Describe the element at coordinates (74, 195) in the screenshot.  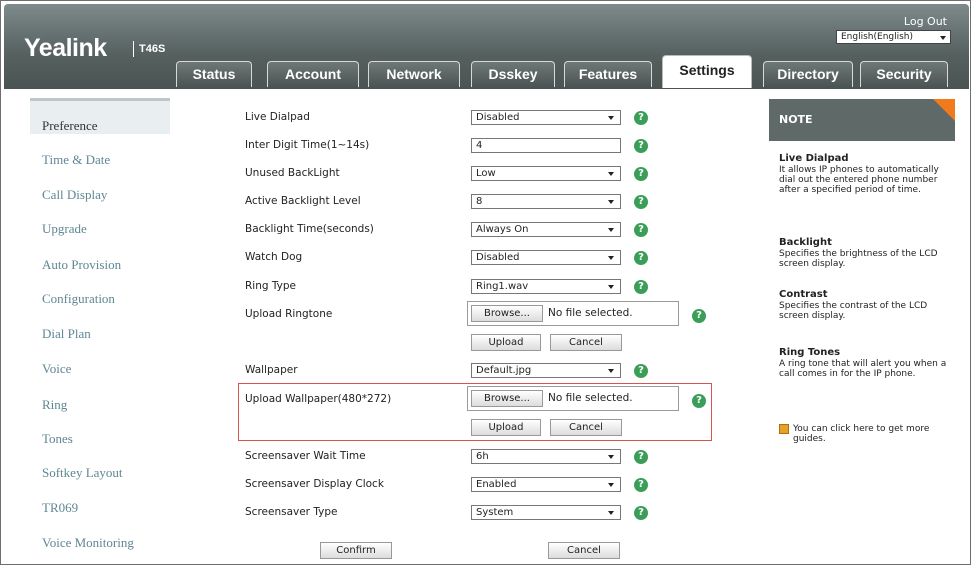
I see `sidebar-item-call-display: Call Display` at that location.